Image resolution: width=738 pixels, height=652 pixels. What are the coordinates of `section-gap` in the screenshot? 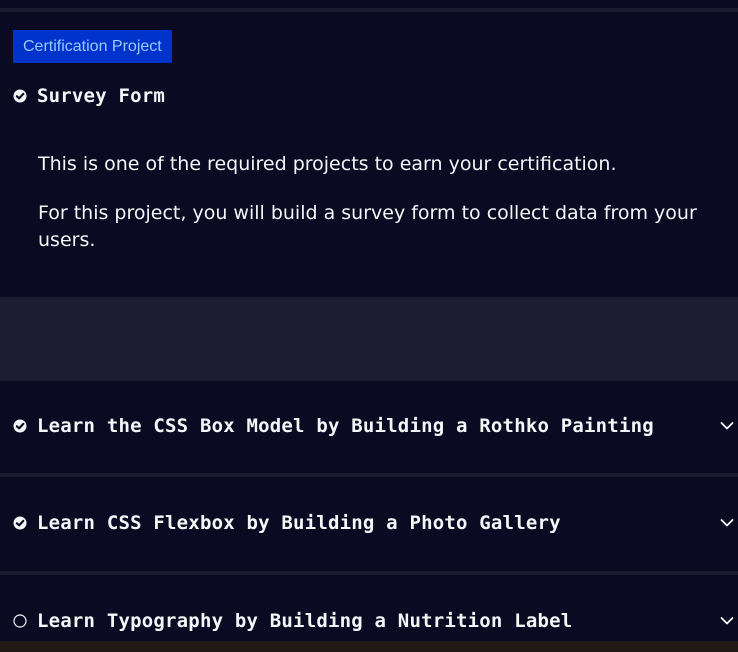 It's located at (369, 339).